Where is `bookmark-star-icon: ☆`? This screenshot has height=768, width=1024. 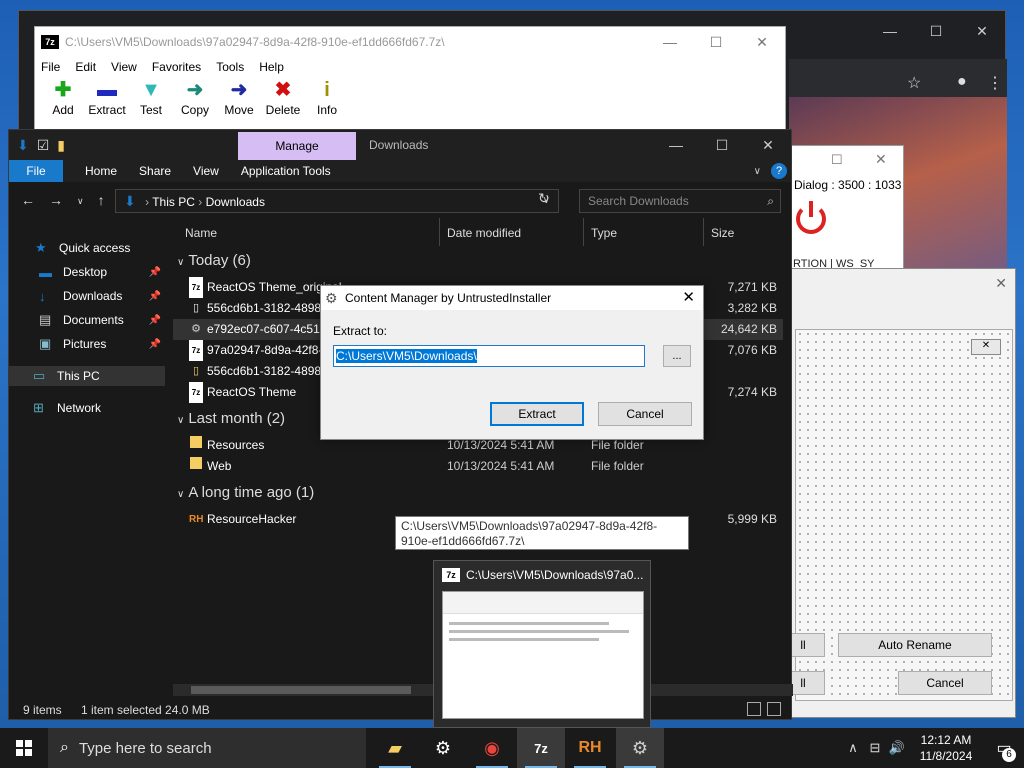
bookmark-star-icon: ☆ is located at coordinates (914, 83).